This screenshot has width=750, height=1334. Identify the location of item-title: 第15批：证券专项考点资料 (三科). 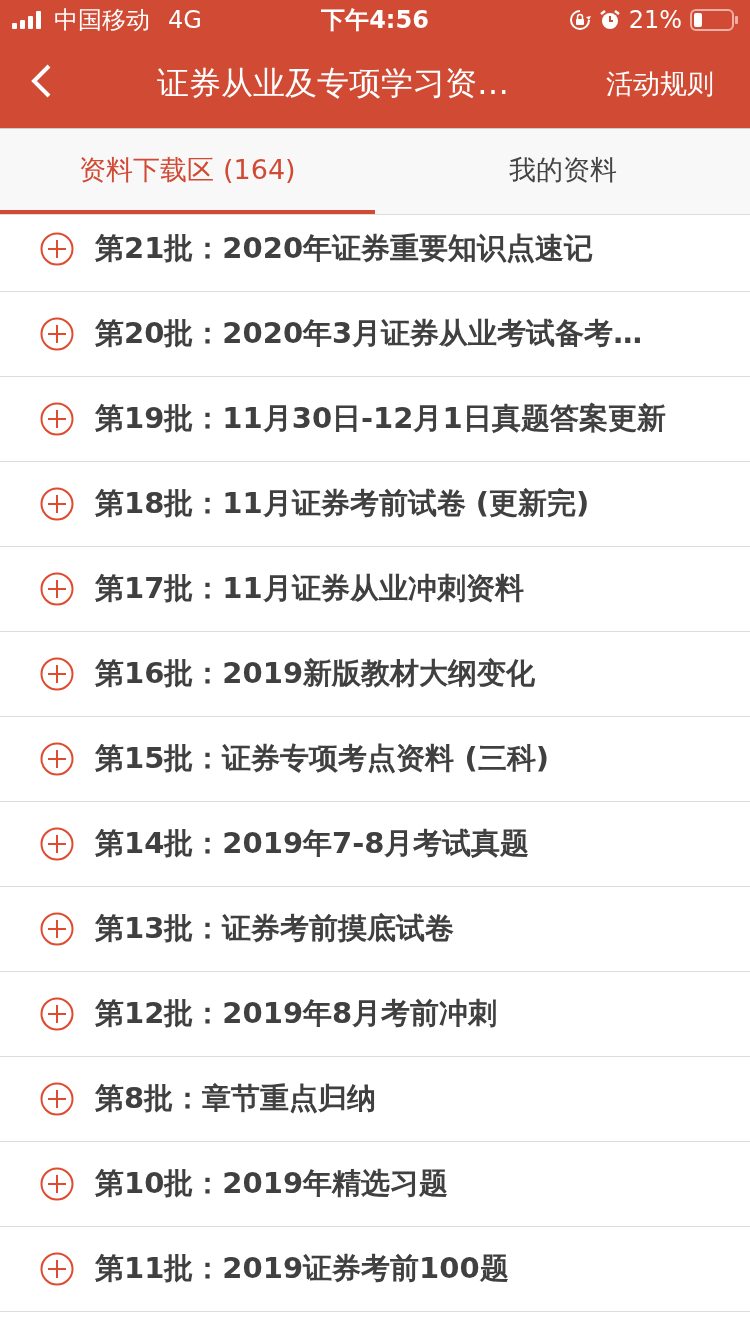
(322, 758).